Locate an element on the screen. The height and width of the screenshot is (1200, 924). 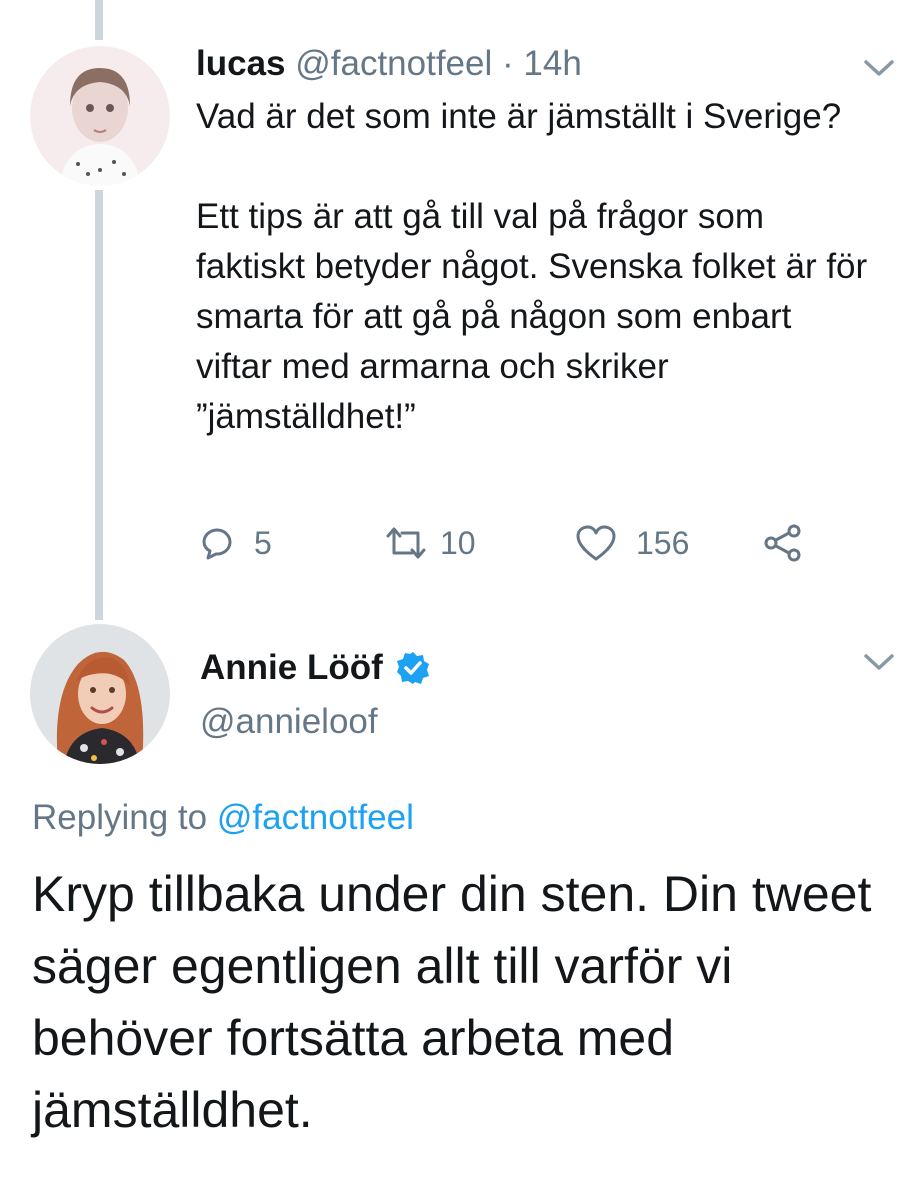
heart-icon is located at coordinates (596, 543).